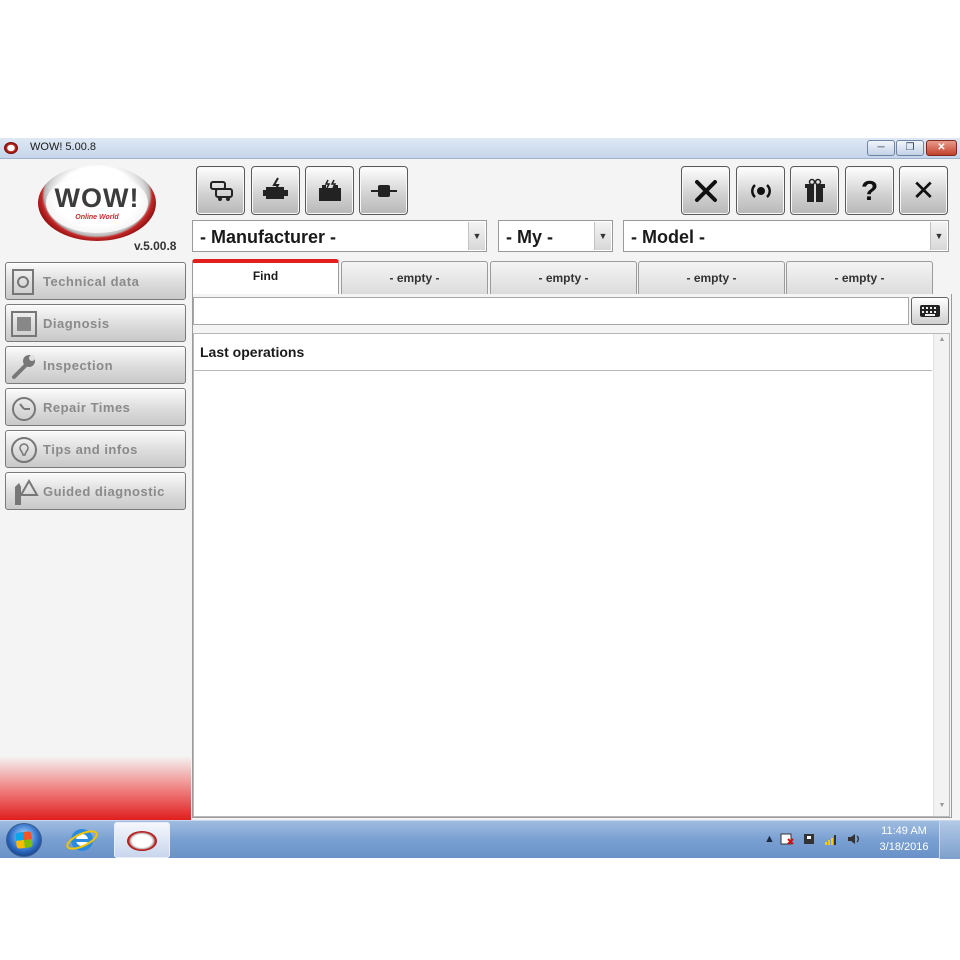 The height and width of the screenshot is (960, 960). I want to click on sidebar-item-technical-data: Technical data, so click(95, 281).